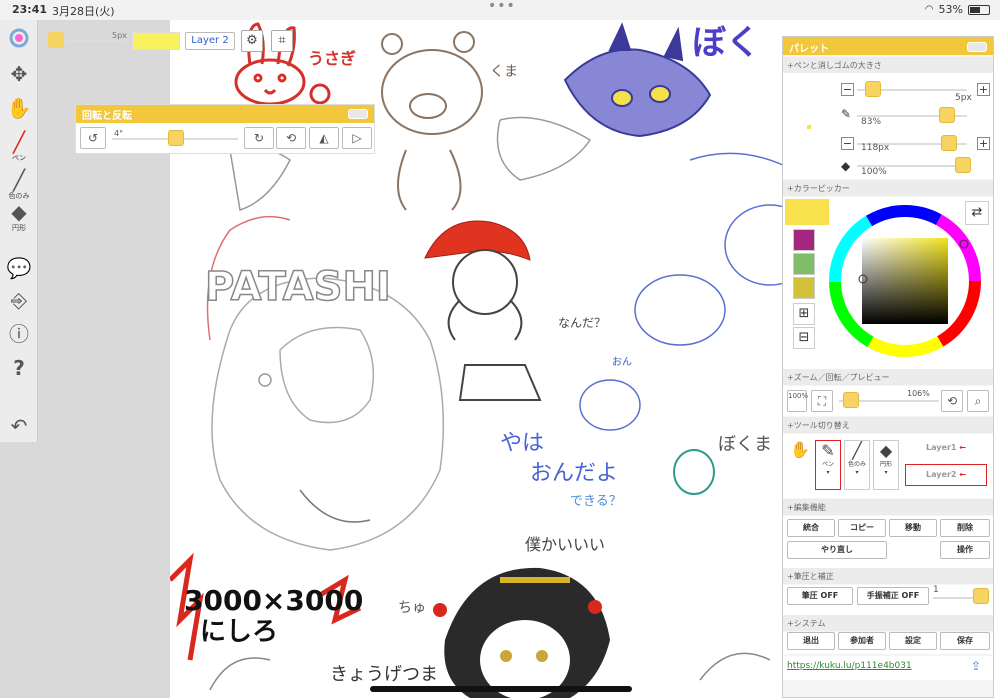 The image size is (1000, 698). I want to click on hand-tool-icon: ✋, so click(800, 465).